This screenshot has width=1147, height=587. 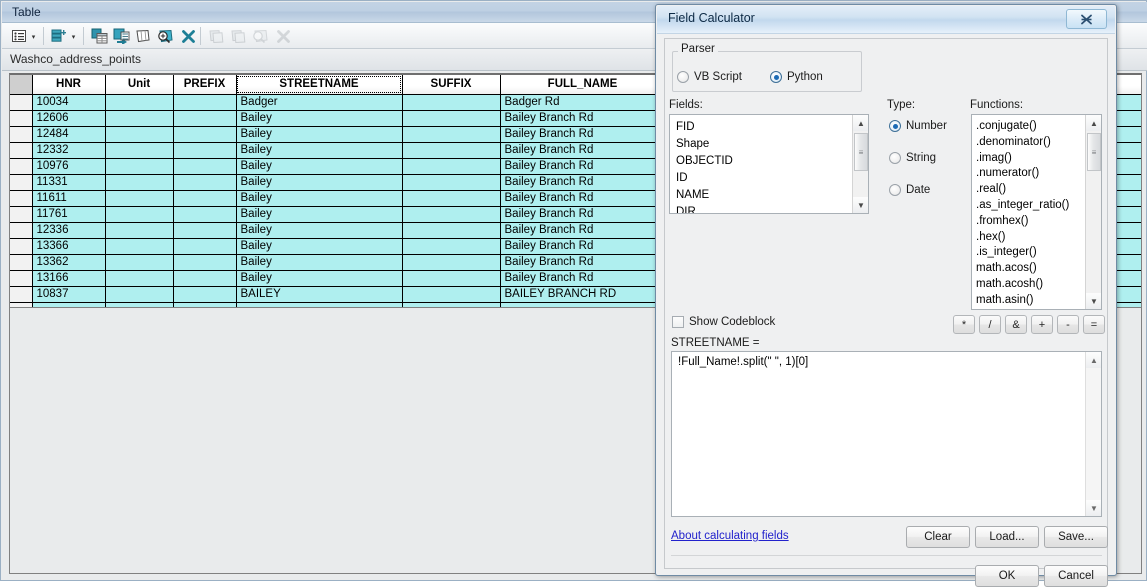 I want to click on related-tables-icon, so click(x=59, y=36).